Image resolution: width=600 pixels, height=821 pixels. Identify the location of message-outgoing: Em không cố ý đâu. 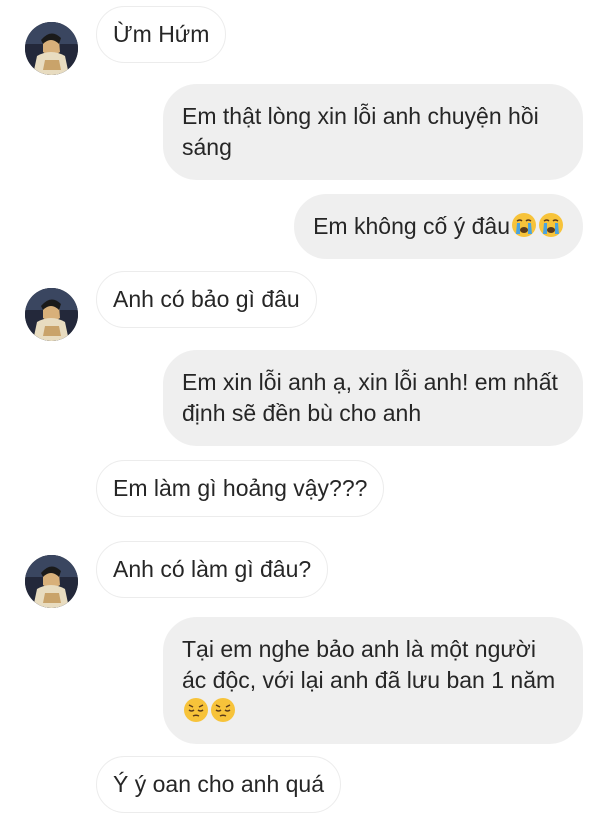
(438, 226).